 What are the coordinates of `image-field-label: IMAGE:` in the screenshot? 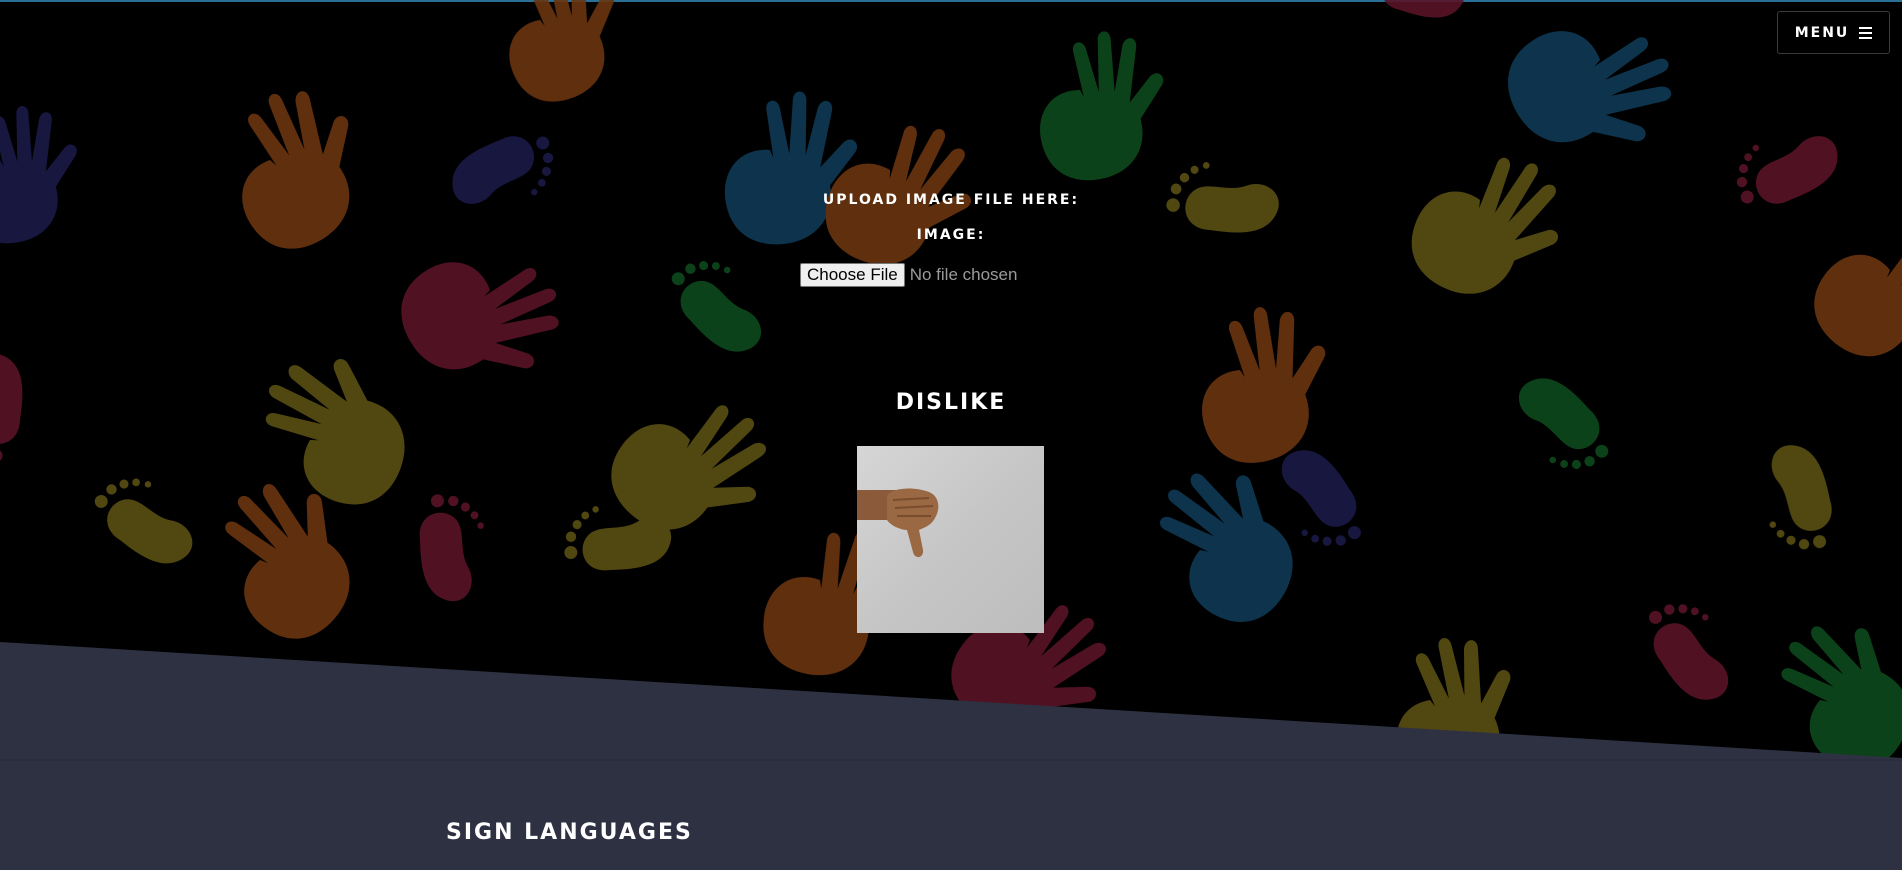 It's located at (951, 235).